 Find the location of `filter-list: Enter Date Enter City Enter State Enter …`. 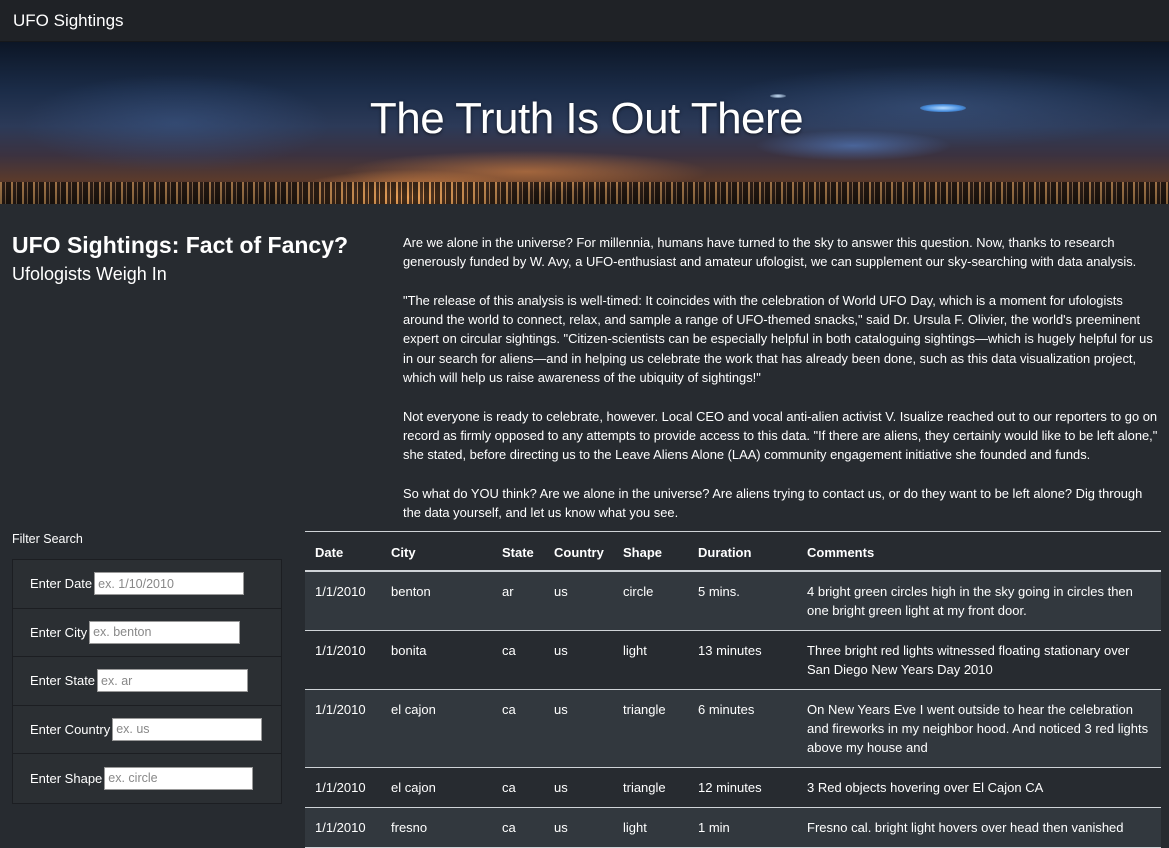

filter-list: Enter Date Enter City Enter State Enter … is located at coordinates (147, 681).